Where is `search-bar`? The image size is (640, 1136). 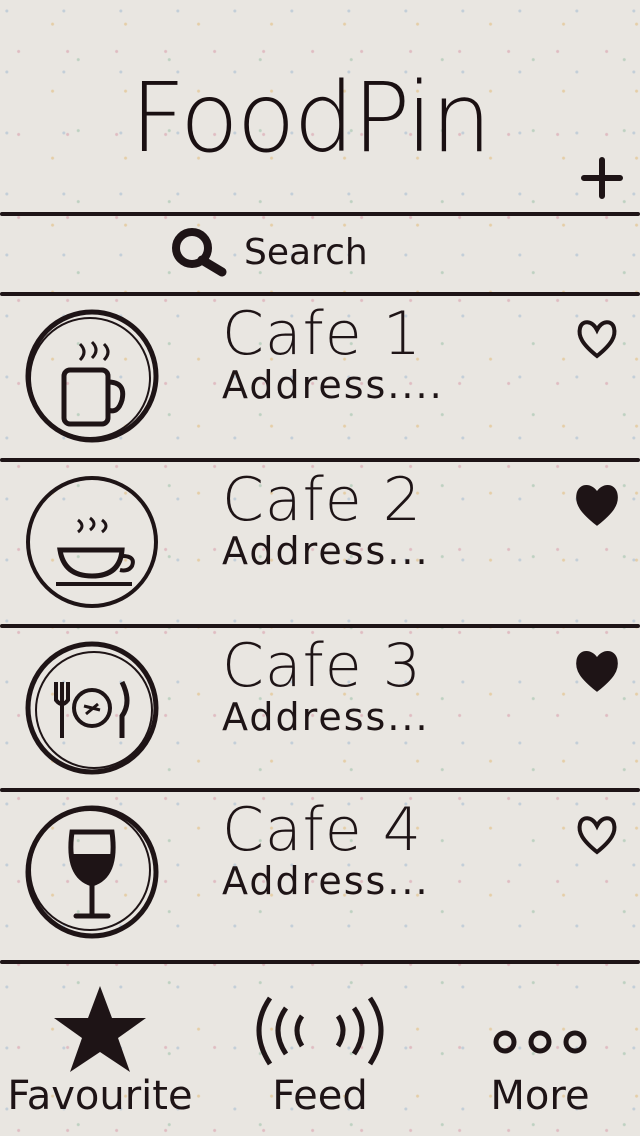
search-bar is located at coordinates (318, 252).